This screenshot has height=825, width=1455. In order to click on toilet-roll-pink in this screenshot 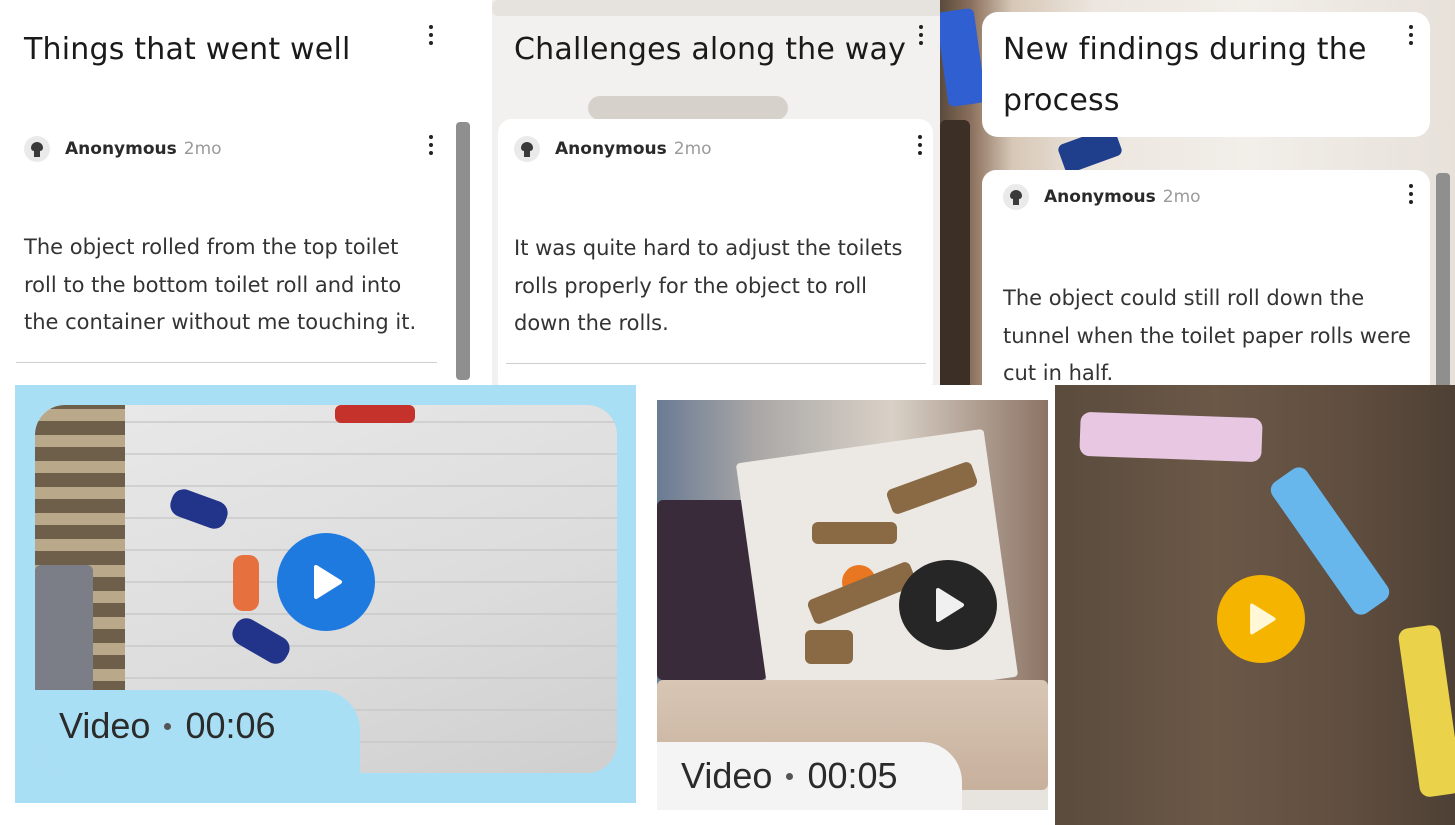, I will do `click(1171, 437)`.